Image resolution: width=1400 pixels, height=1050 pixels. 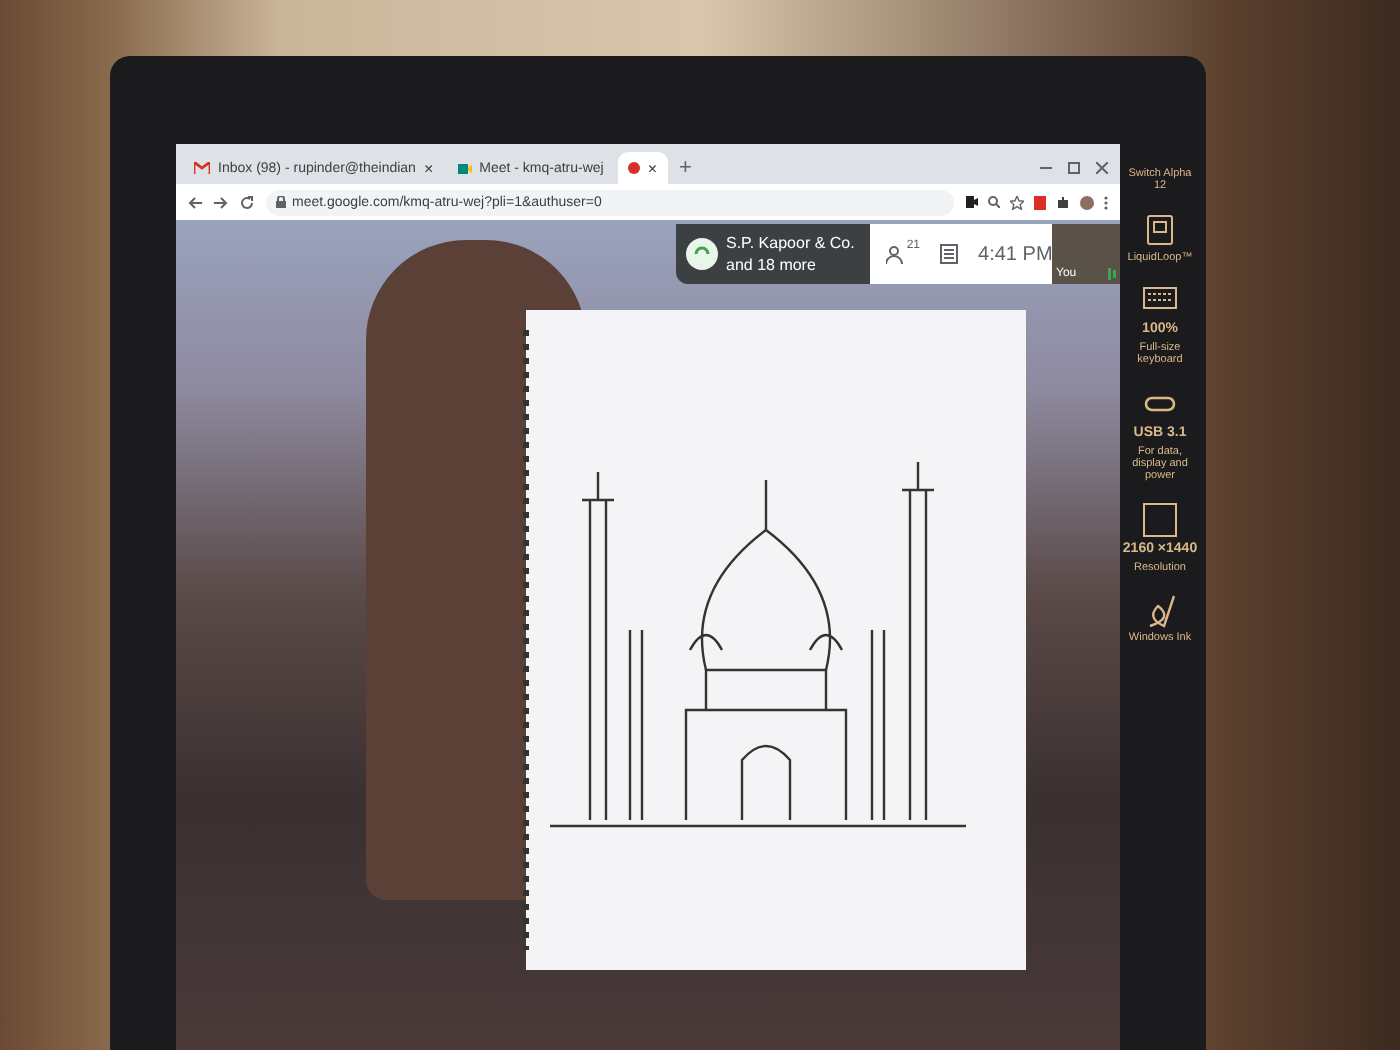 What do you see at coordinates (1160, 229) in the screenshot?
I see `chip-icon` at bounding box center [1160, 229].